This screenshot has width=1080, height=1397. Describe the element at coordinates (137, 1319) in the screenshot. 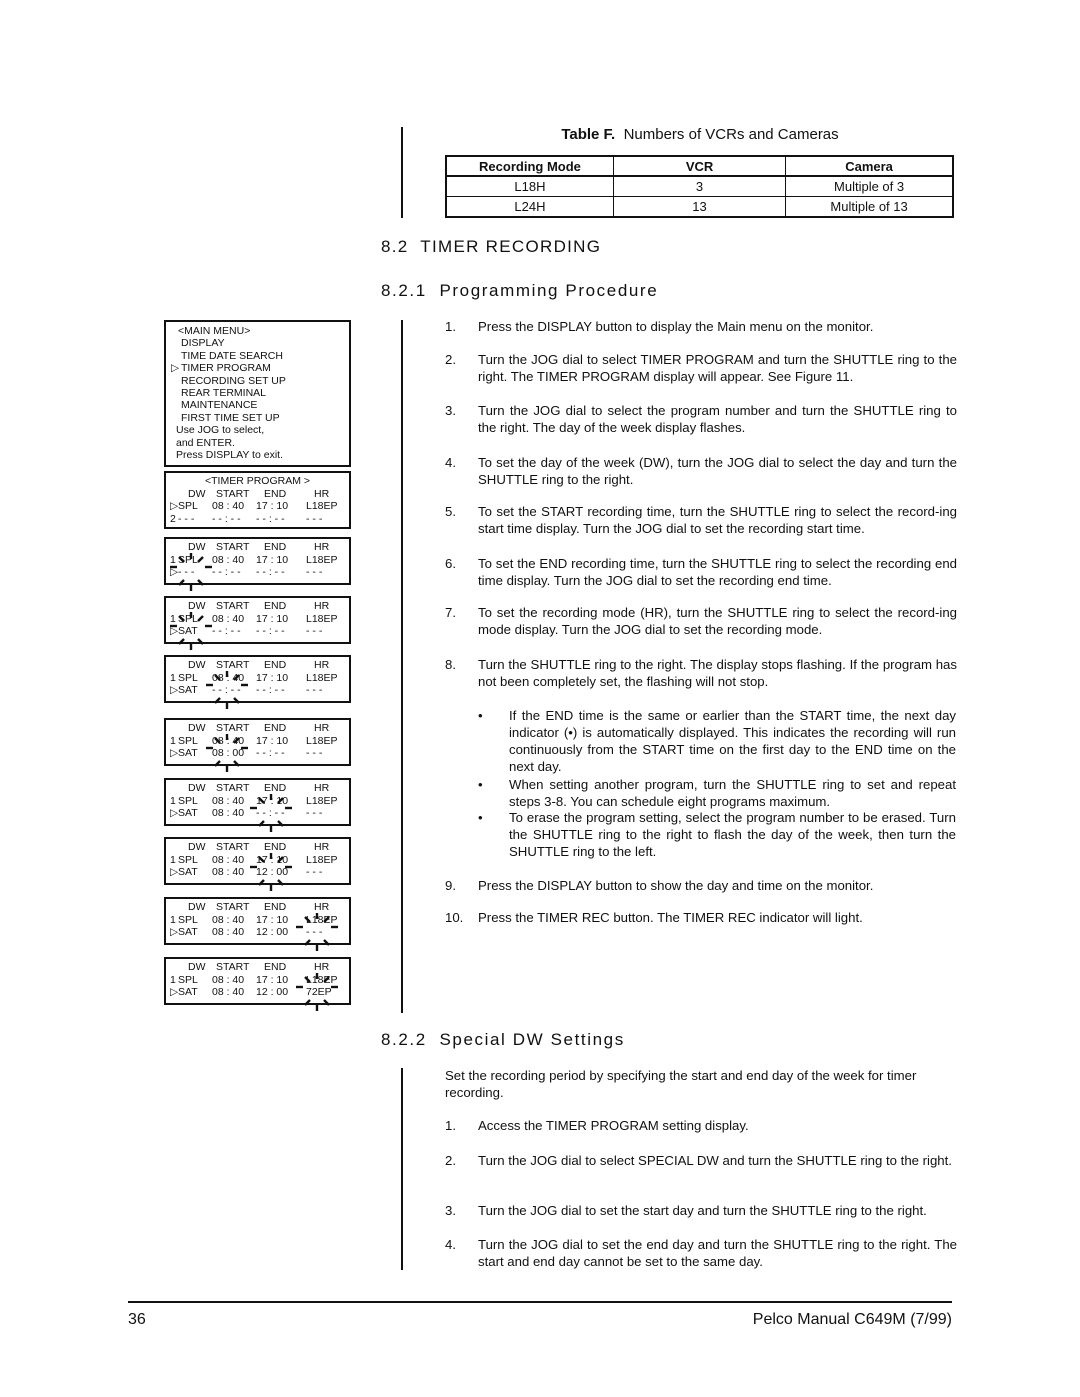

I see `page-number: 36` at that location.